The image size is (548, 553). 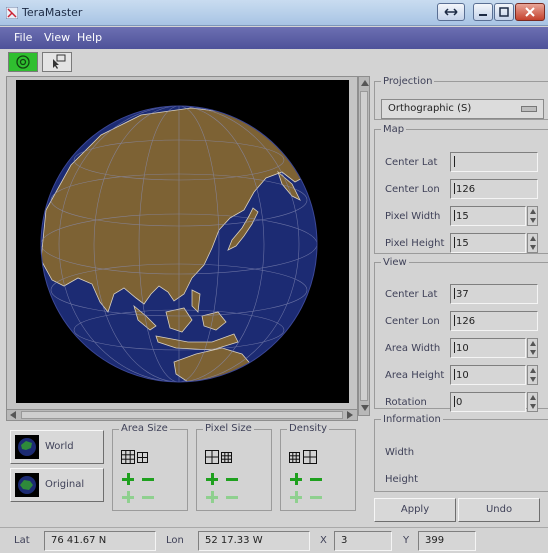 I want to click on map-center-lat-label: Center Lat, so click(x=411, y=162).